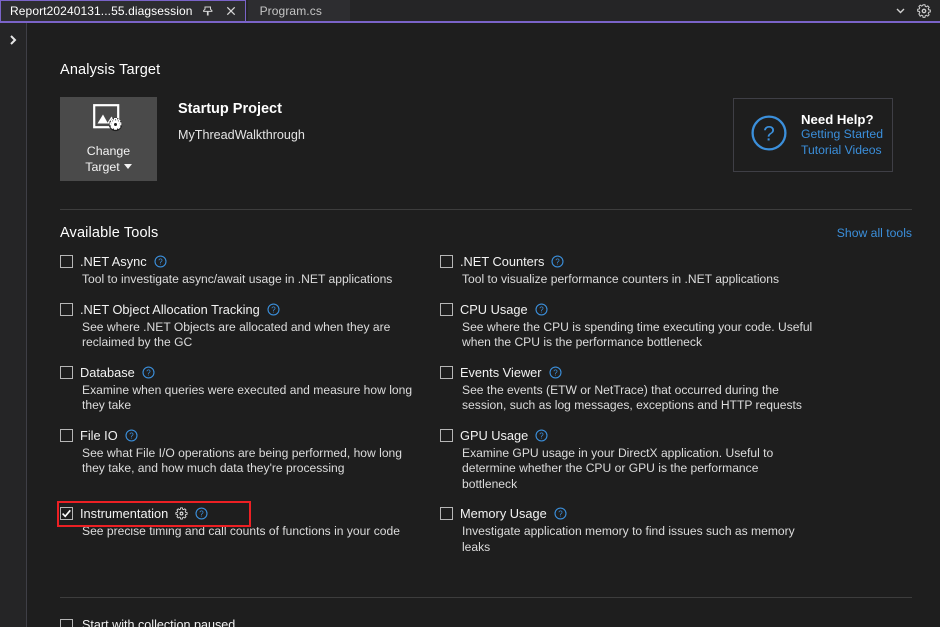 The image size is (940, 627). What do you see at coordinates (874, 233) in the screenshot?
I see `show-all-tools-link: Show all tools` at bounding box center [874, 233].